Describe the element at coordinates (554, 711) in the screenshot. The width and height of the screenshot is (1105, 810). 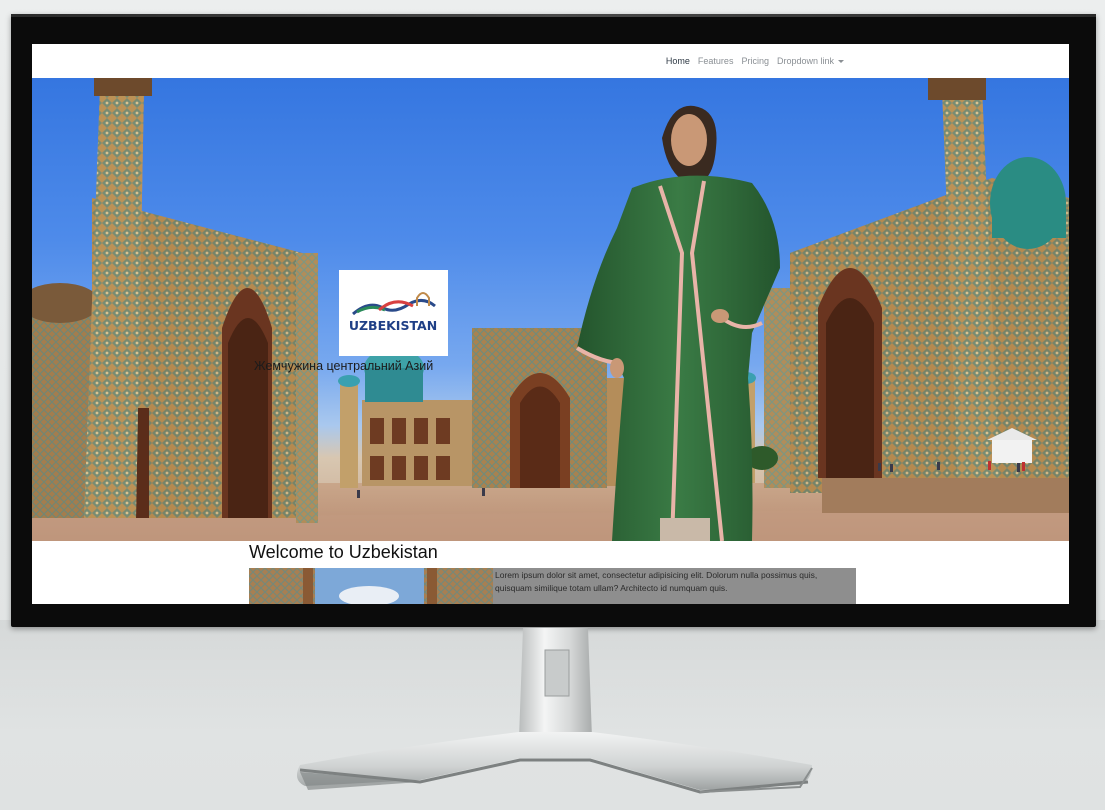
I see `monitor-stand-graphic` at that location.